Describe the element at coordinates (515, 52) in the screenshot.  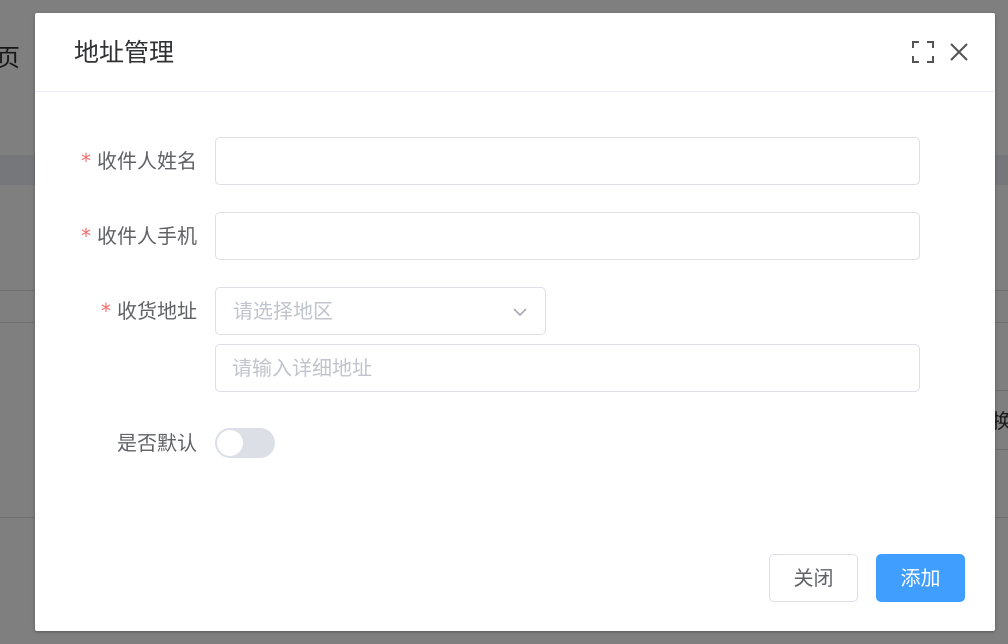
I see `dialog-header: 地址管理` at that location.